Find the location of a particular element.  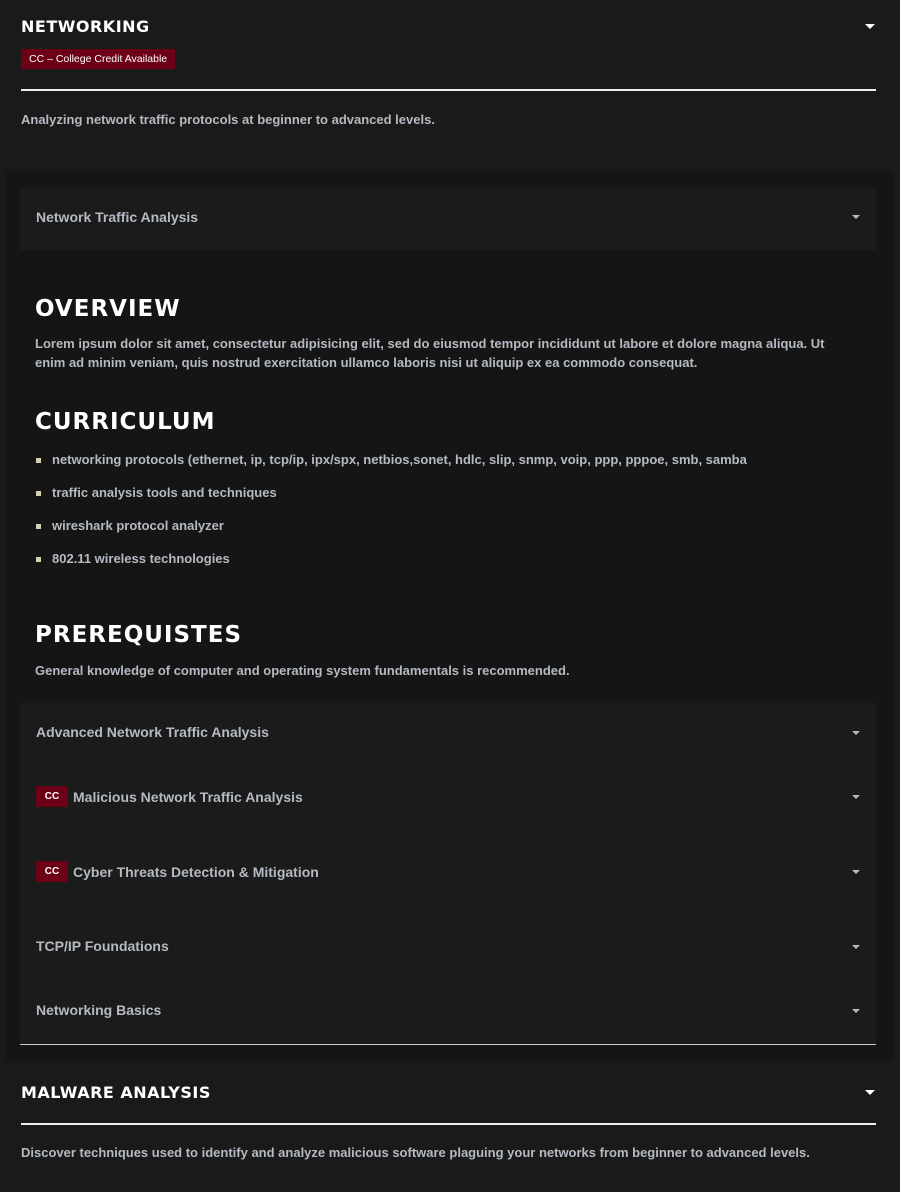

malware-section-title: MALWARE ANALYSIS is located at coordinates (116, 1092).